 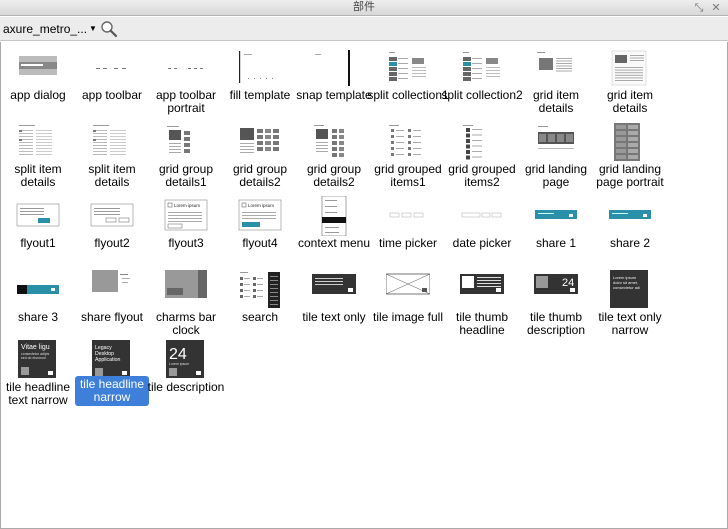 I want to click on widget-label: tile headline narrow, so click(x=112, y=391).